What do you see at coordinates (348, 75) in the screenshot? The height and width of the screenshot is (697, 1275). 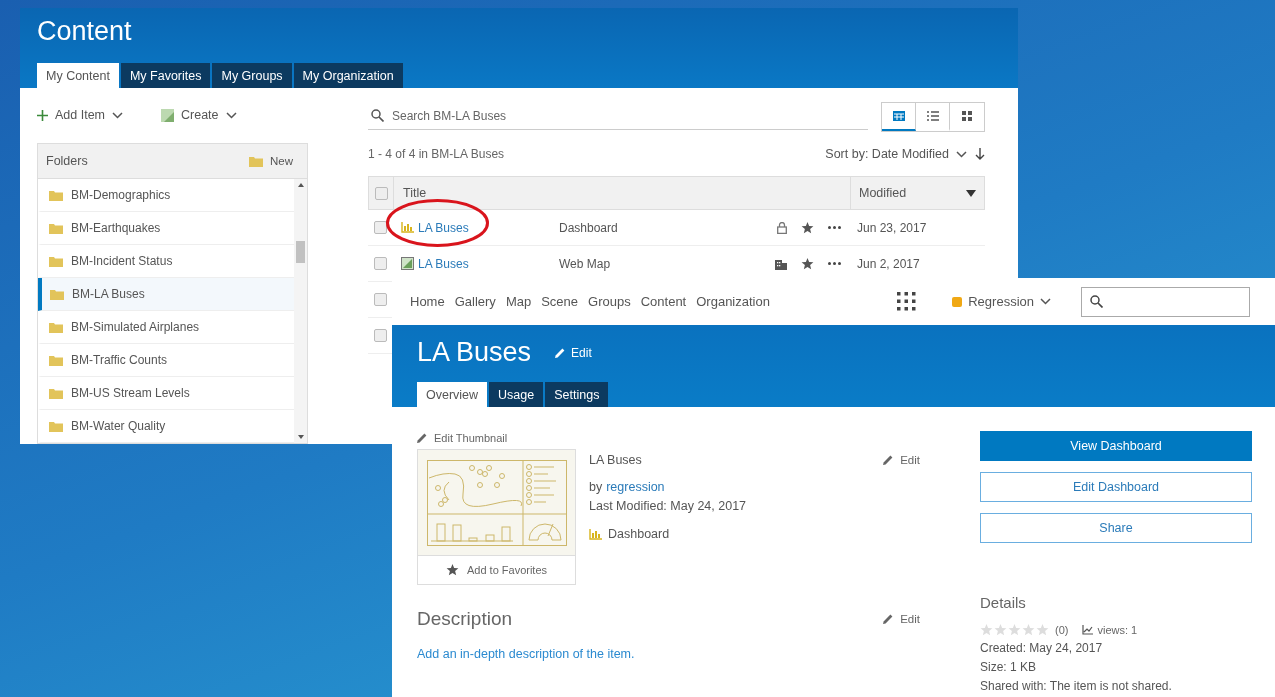 I see `tab: My Organization` at bounding box center [348, 75].